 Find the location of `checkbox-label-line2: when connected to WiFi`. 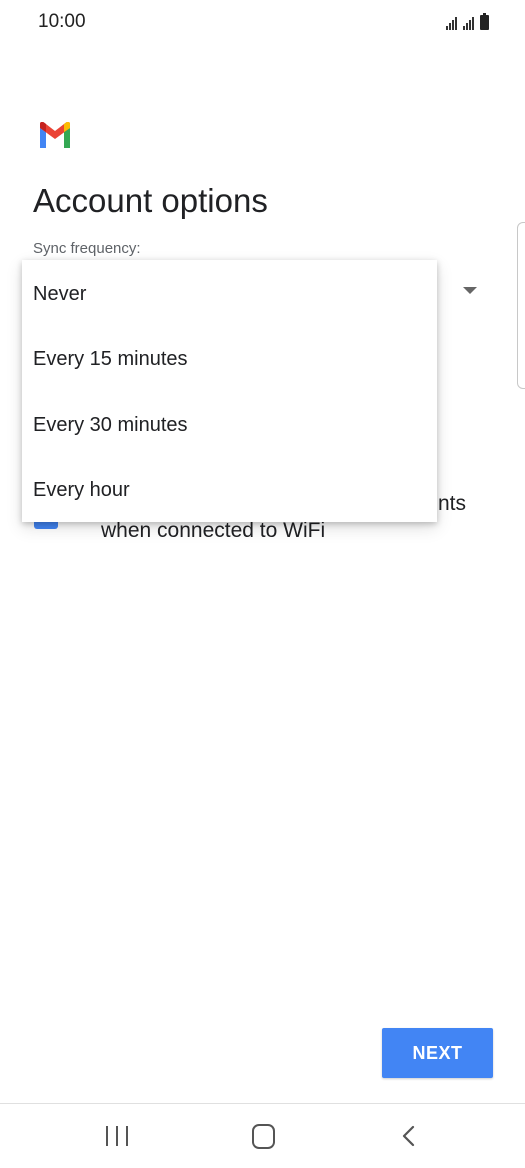

checkbox-label-line2: when connected to WiFi is located at coordinates (213, 530).